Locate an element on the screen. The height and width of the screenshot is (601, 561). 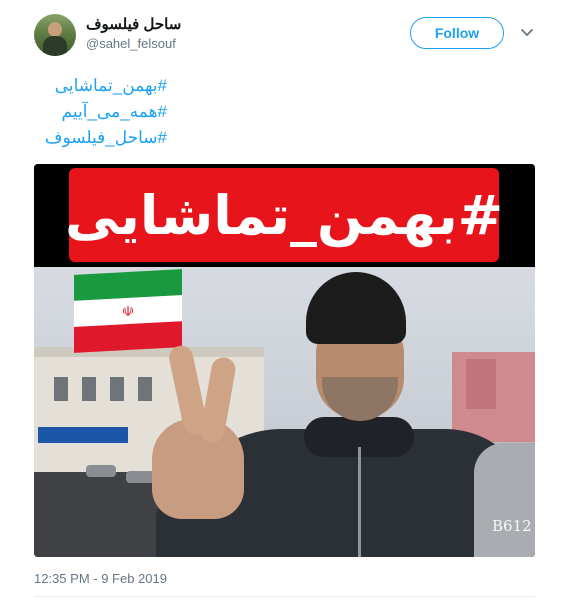
hashtag-link: #بهمن_تماشایی is located at coordinates (97, 86).